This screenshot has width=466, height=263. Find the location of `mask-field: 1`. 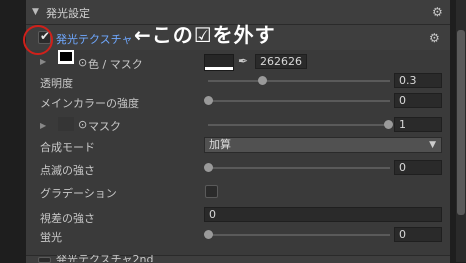

mask-field: 1 is located at coordinates (418, 124).